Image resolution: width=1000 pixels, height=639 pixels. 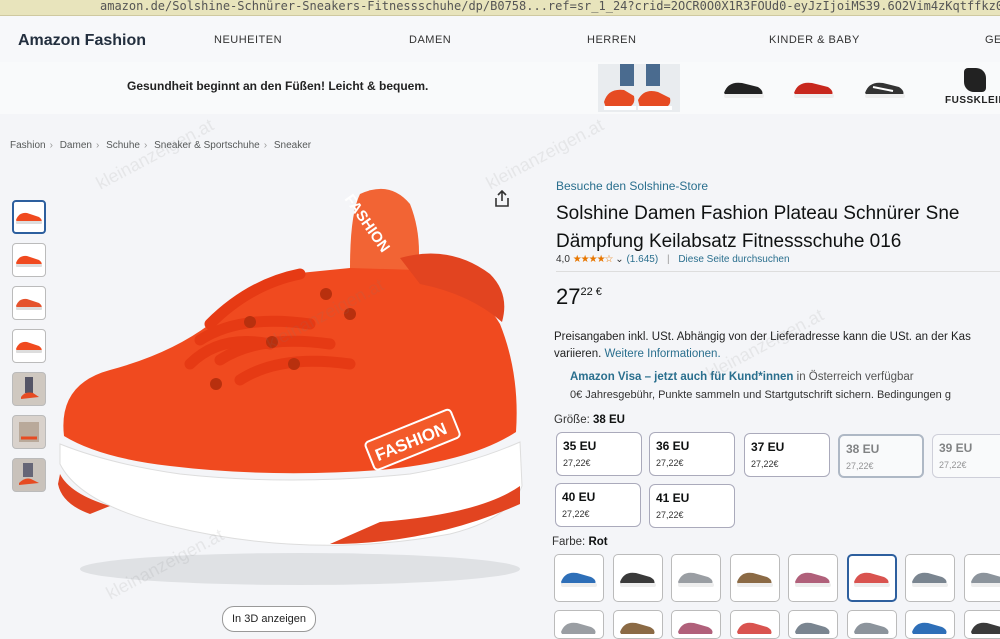 I want to click on size-name: 35 EU, so click(x=580, y=446).